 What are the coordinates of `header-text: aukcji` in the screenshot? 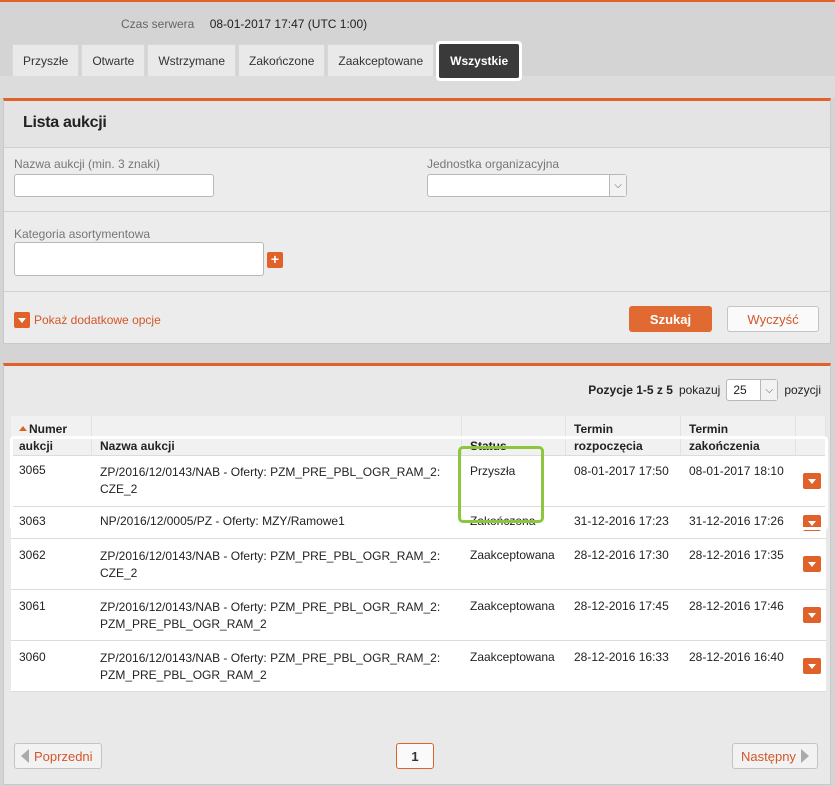 It's located at (36, 446).